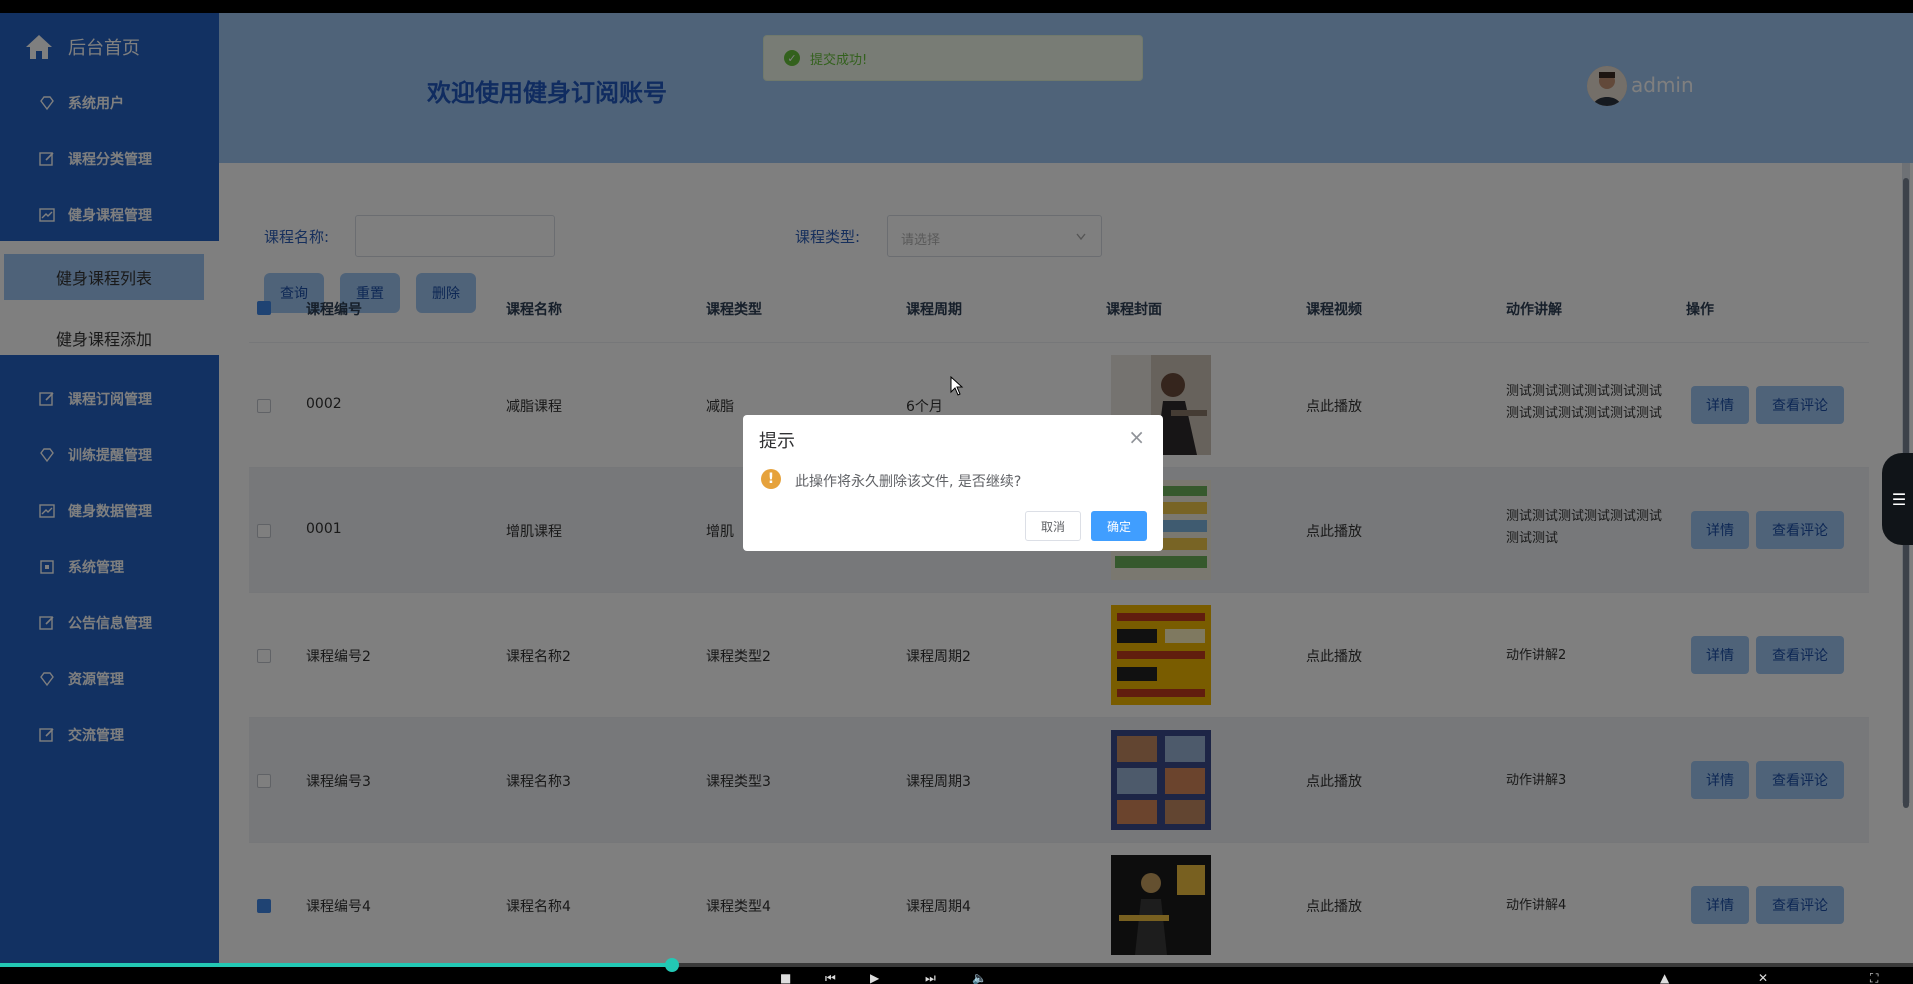  What do you see at coordinates (1053, 526) in the screenshot?
I see `cancel-button: 取消` at bounding box center [1053, 526].